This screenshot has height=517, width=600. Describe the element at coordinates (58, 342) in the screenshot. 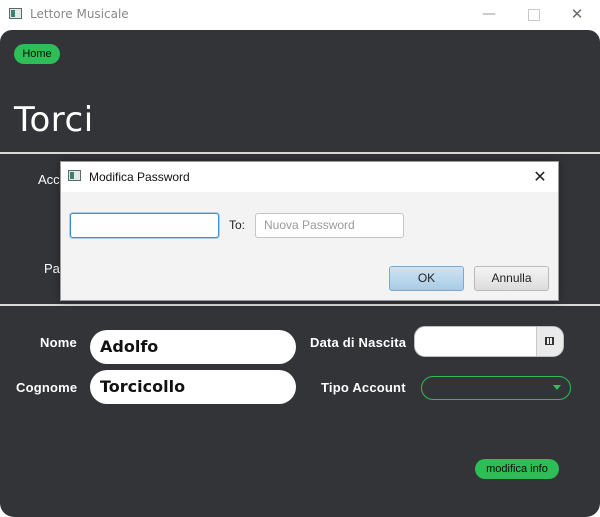

I see `nome-label: Nome` at that location.